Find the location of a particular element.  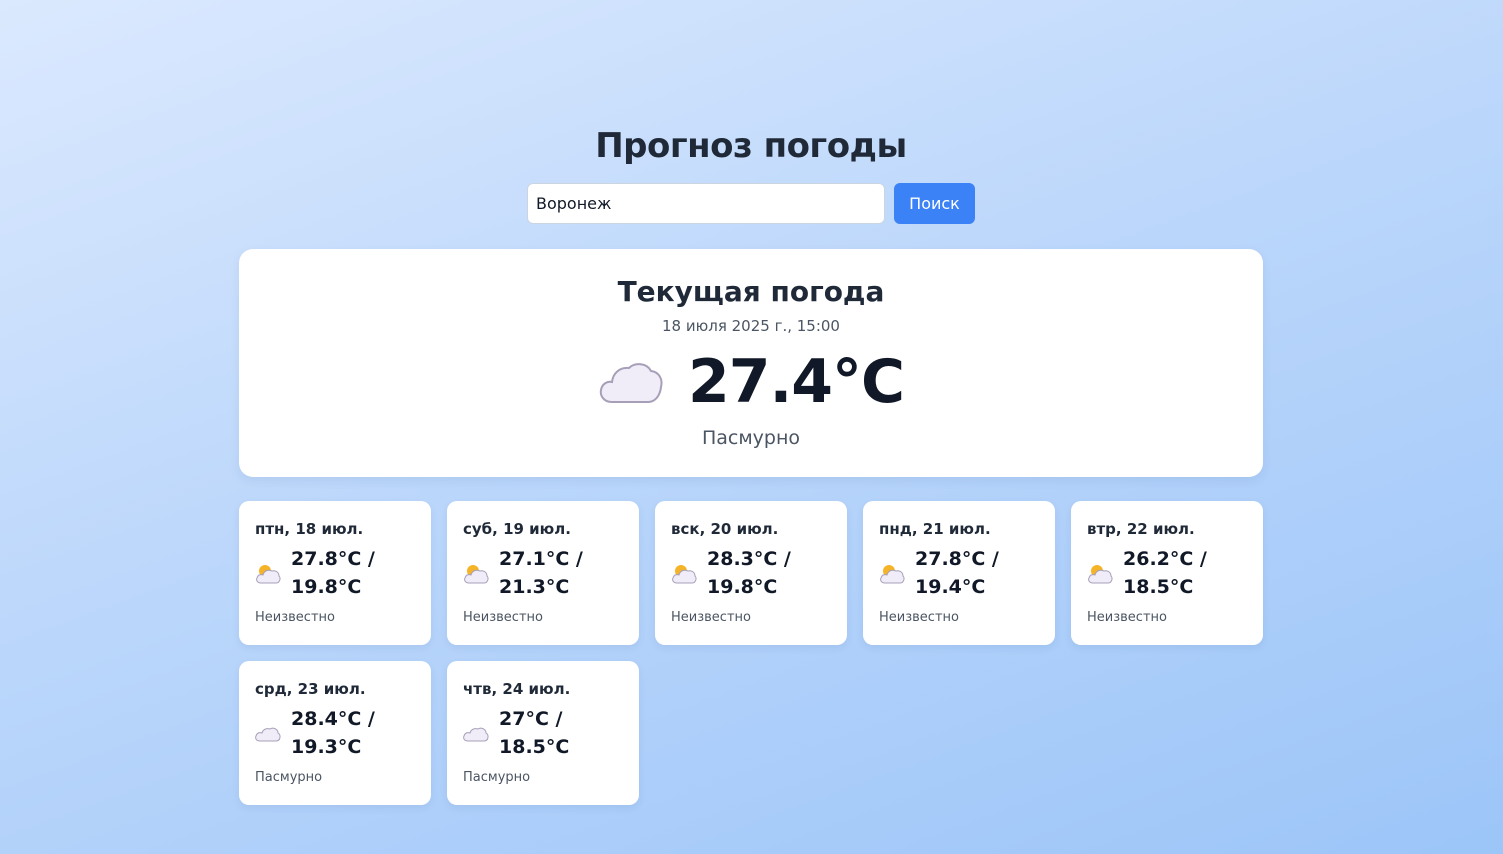

forecast-day-card: птн, 18 июл. 27.8°C / 19.8°C Неизвестно is located at coordinates (335, 573).